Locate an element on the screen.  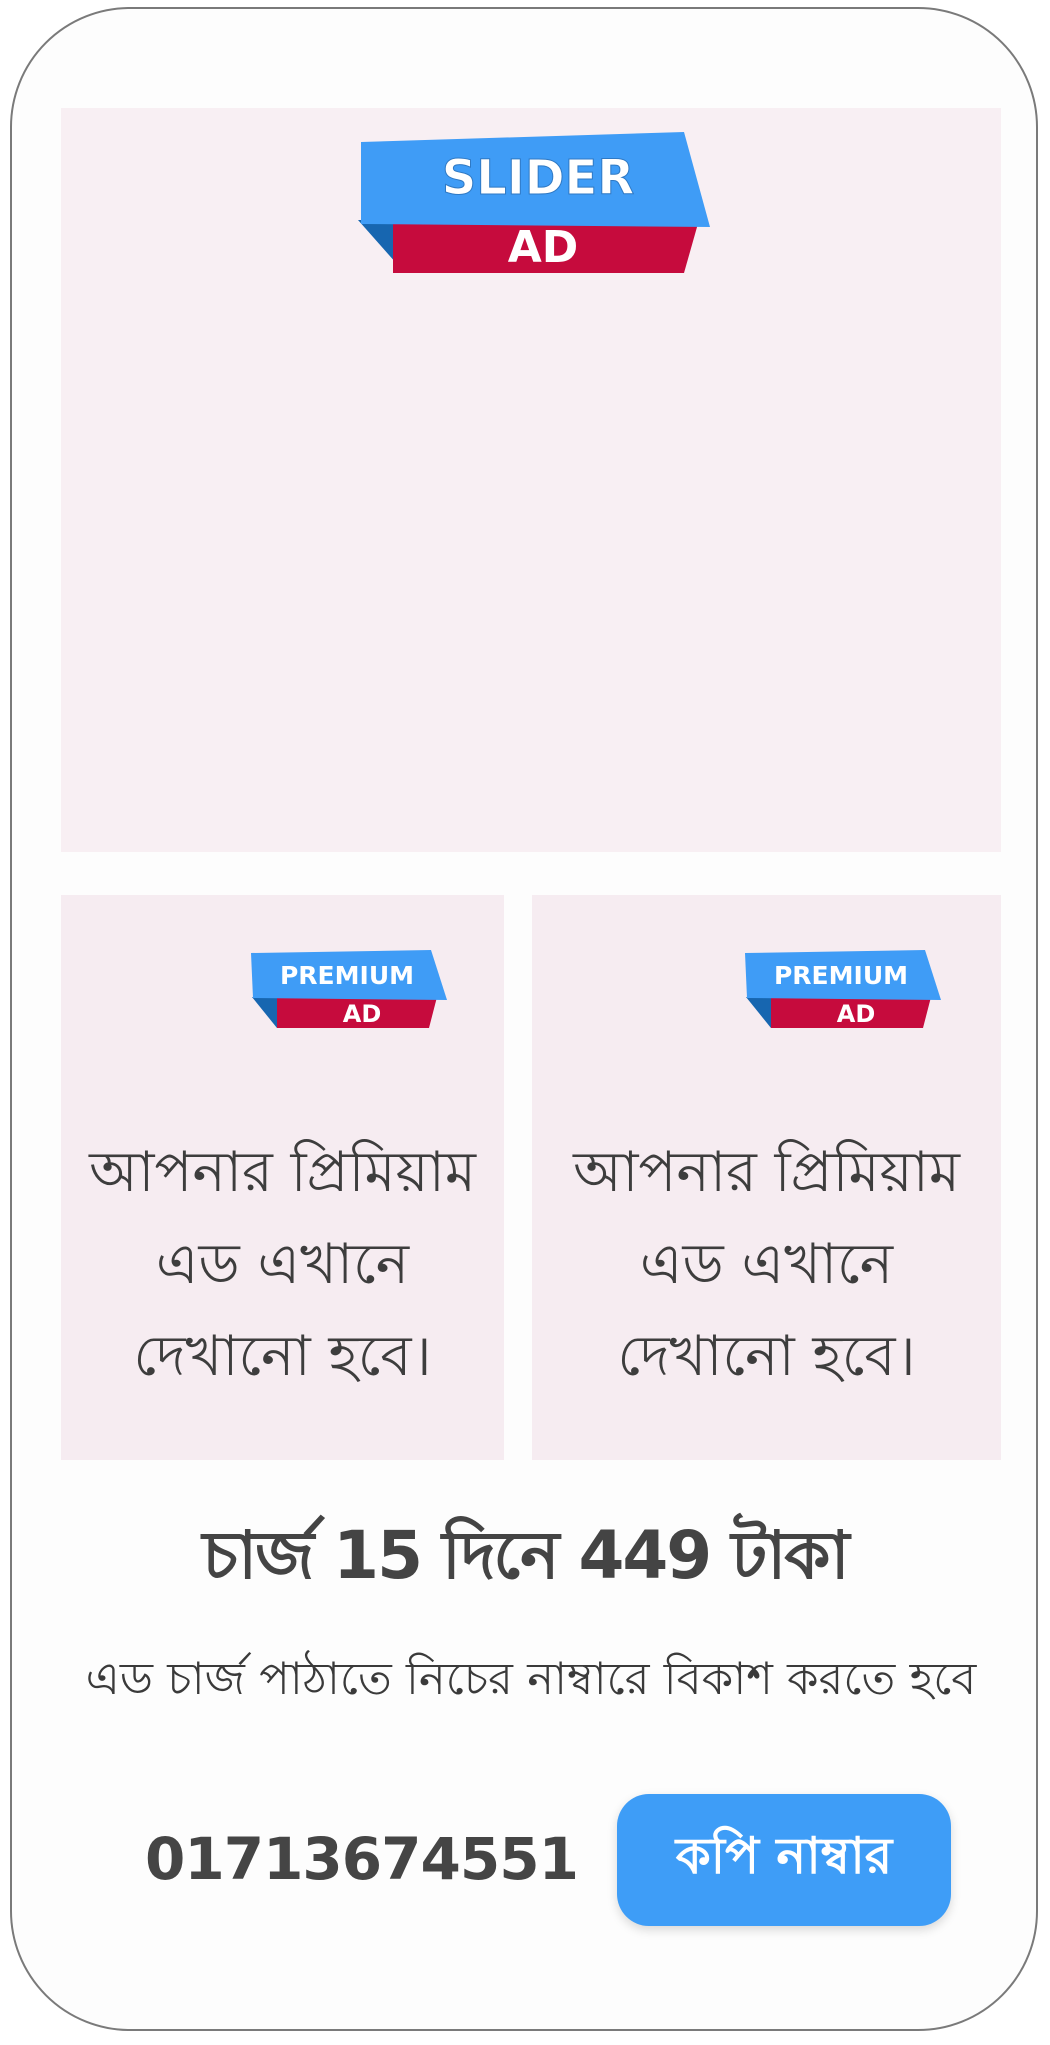
charge-title: চার্জ 15 দিনে 449 টাকা is located at coordinates (525, 1555).